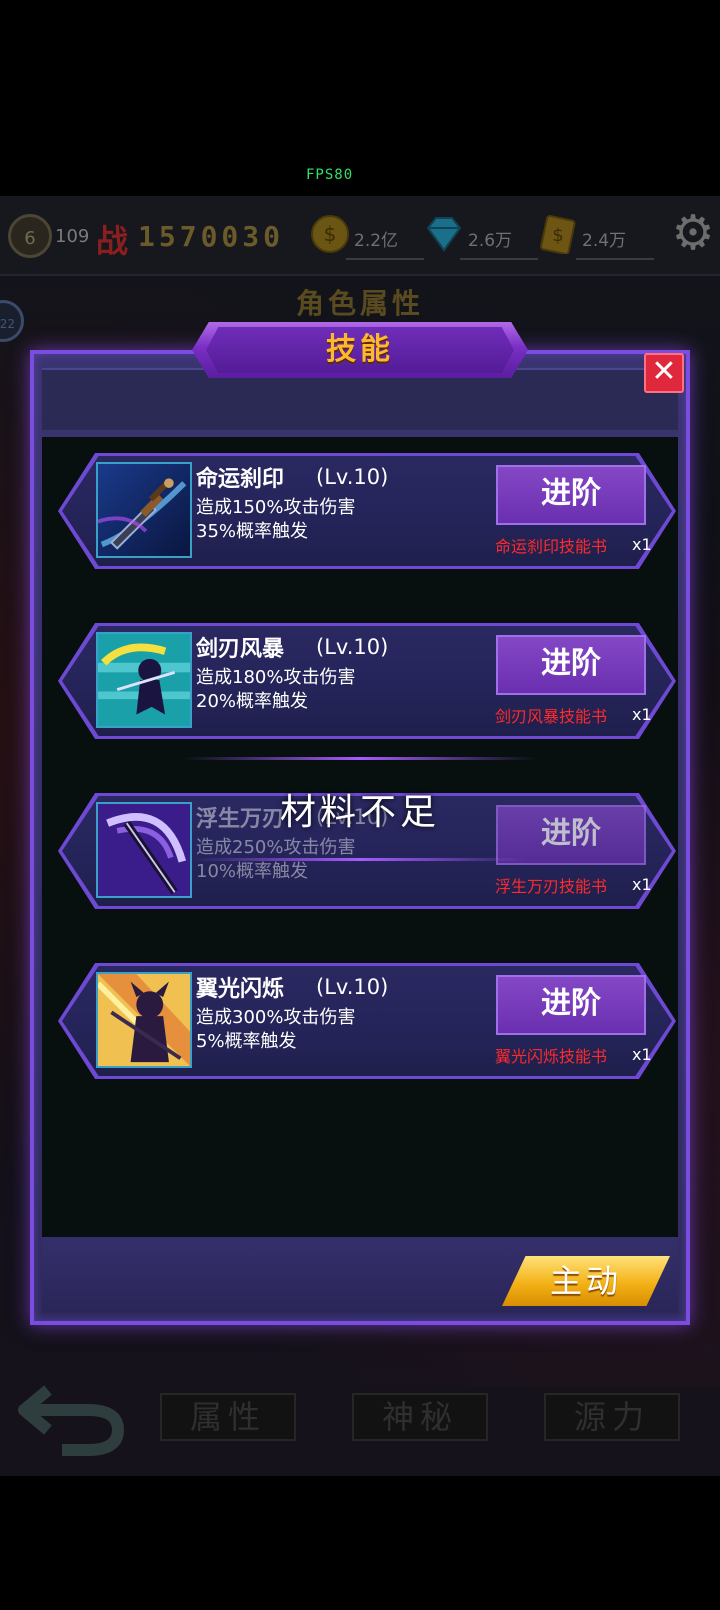 The width and height of the screenshot is (720, 1610). What do you see at coordinates (276, 1017) in the screenshot?
I see `skill-damage: 造成300%攻击伤害` at bounding box center [276, 1017].